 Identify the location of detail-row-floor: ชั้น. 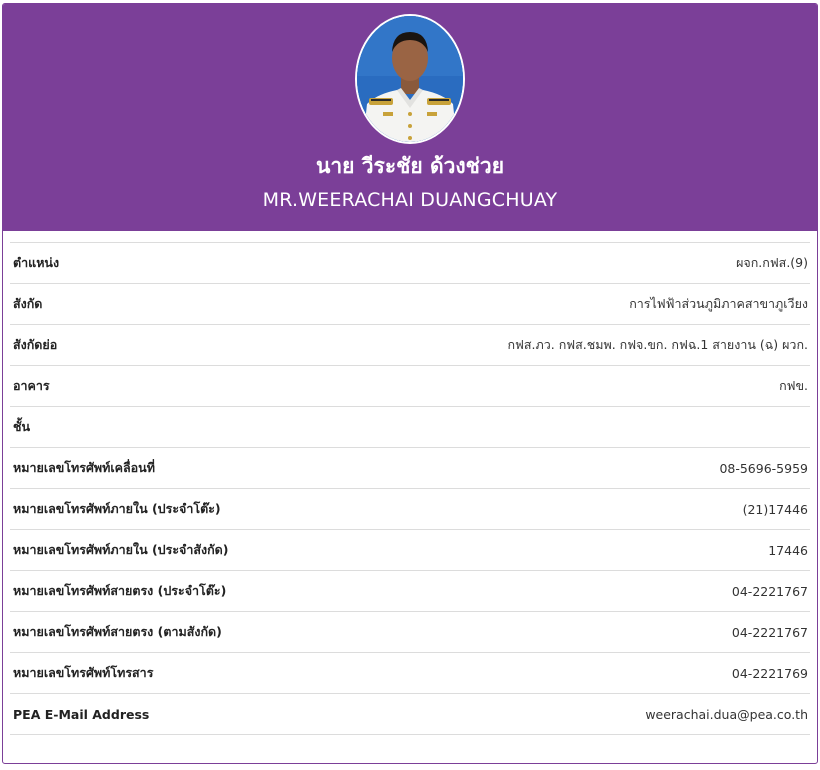
(410, 426).